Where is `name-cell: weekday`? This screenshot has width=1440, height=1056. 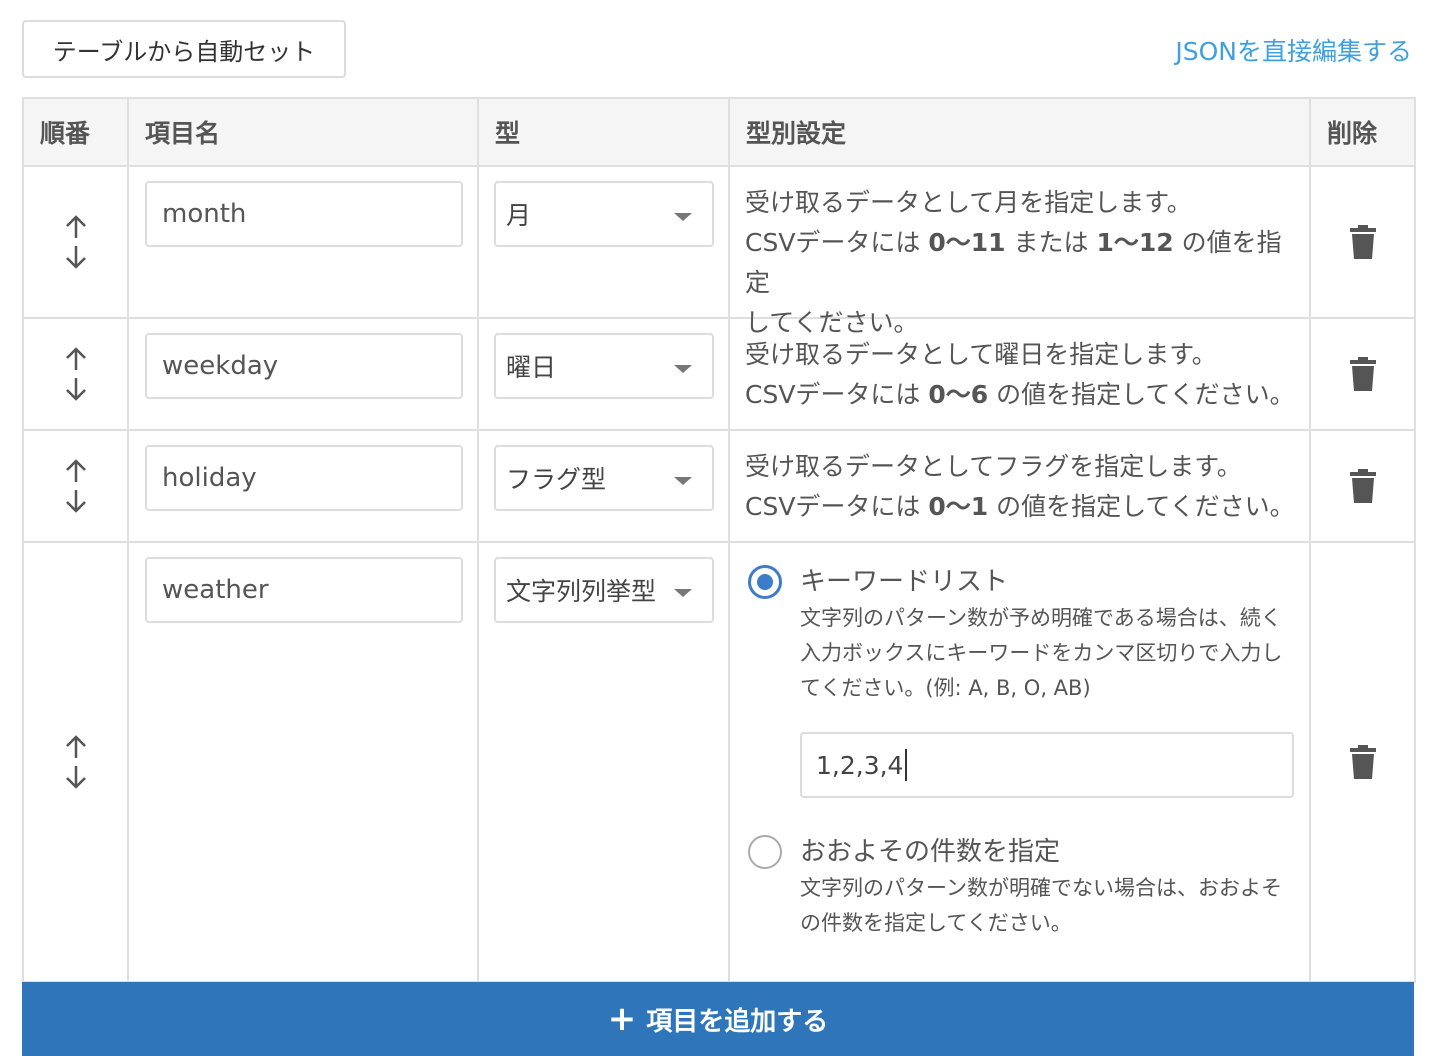
name-cell: weekday is located at coordinates (303, 374).